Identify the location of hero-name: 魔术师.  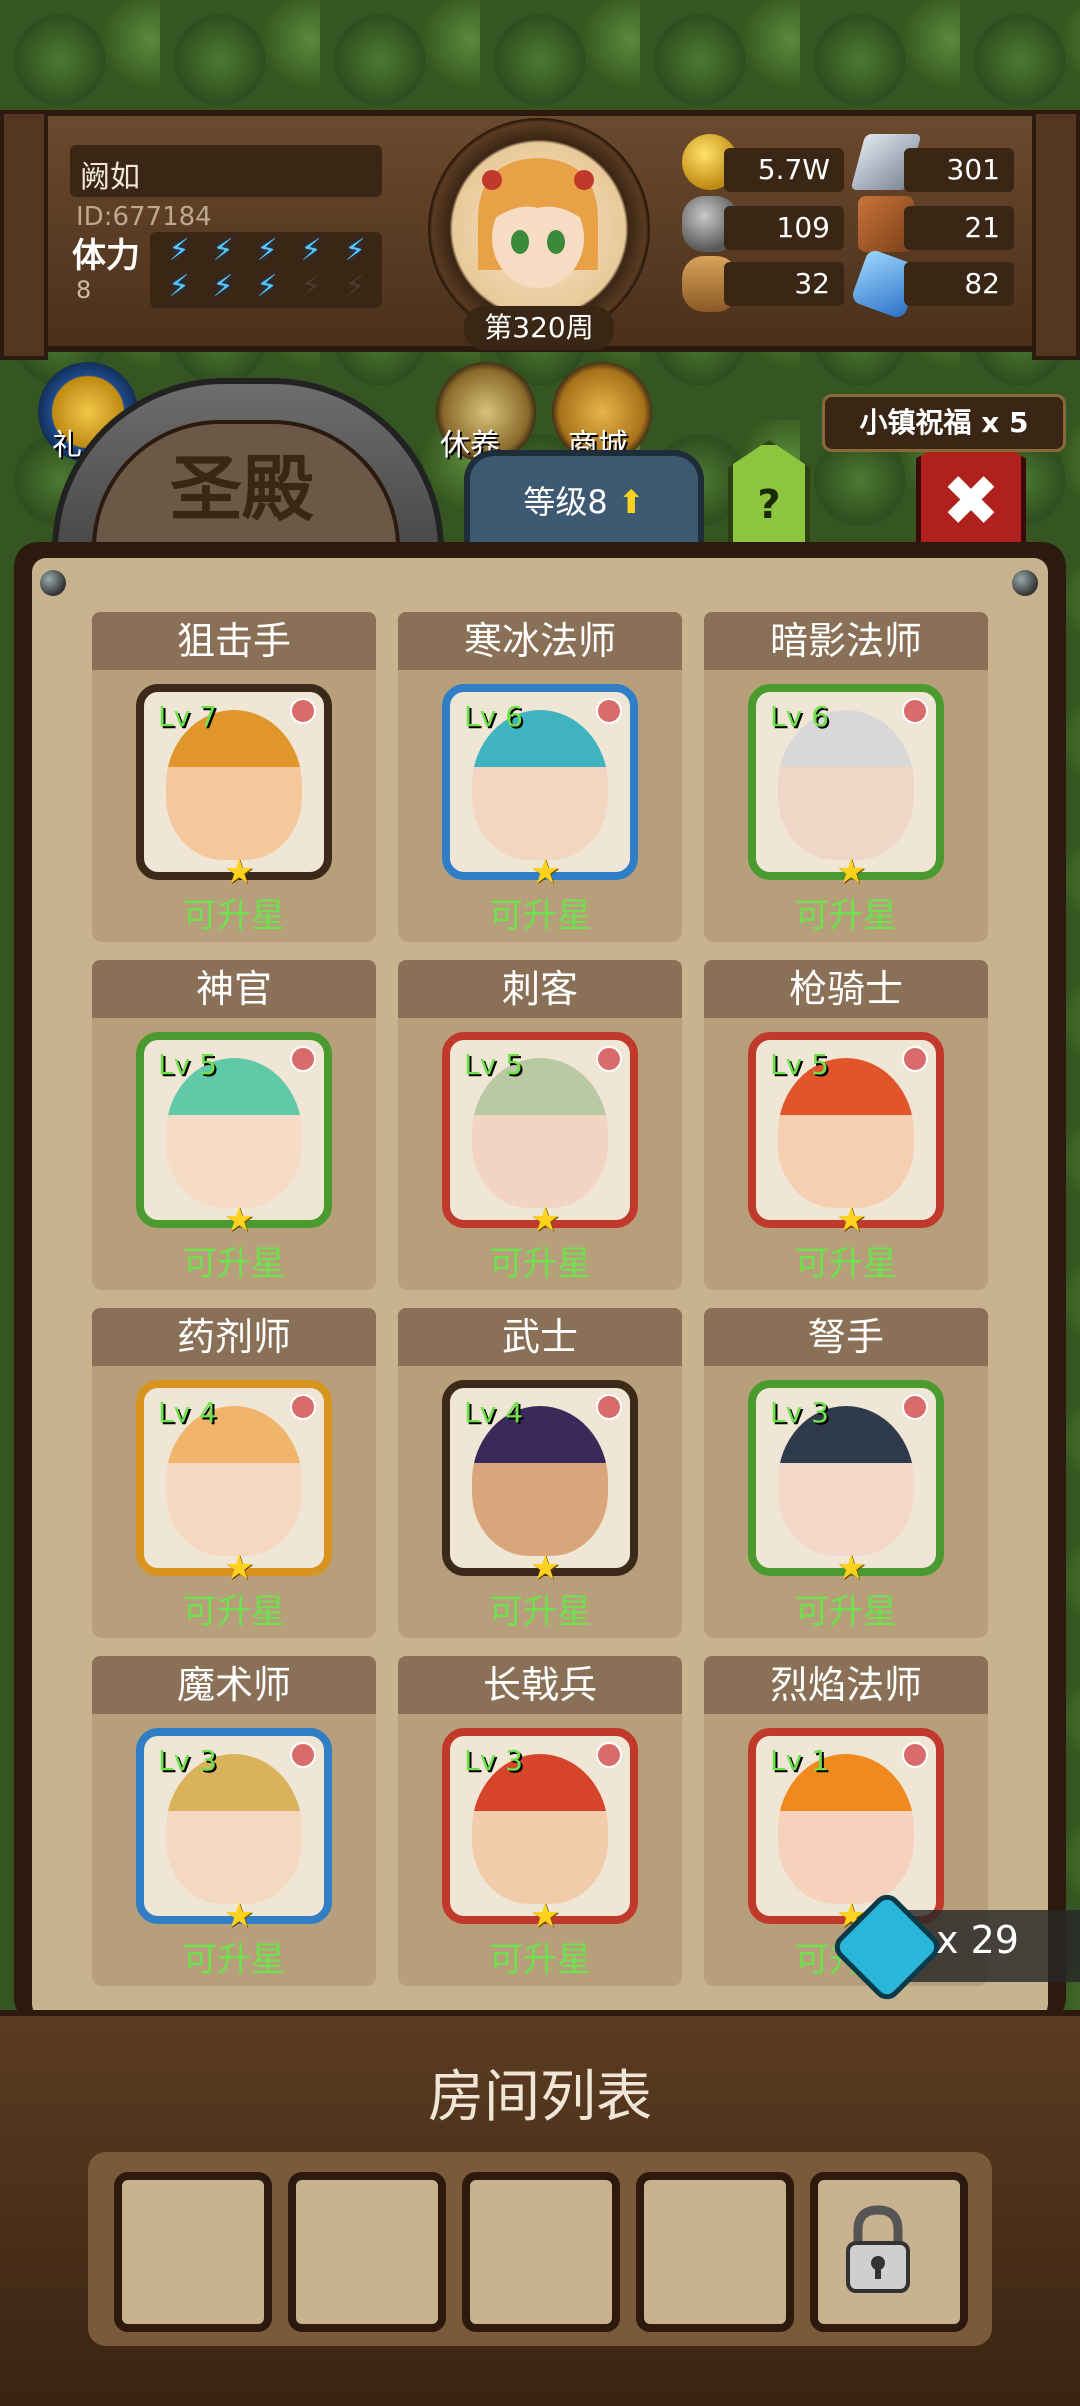
(234, 1685).